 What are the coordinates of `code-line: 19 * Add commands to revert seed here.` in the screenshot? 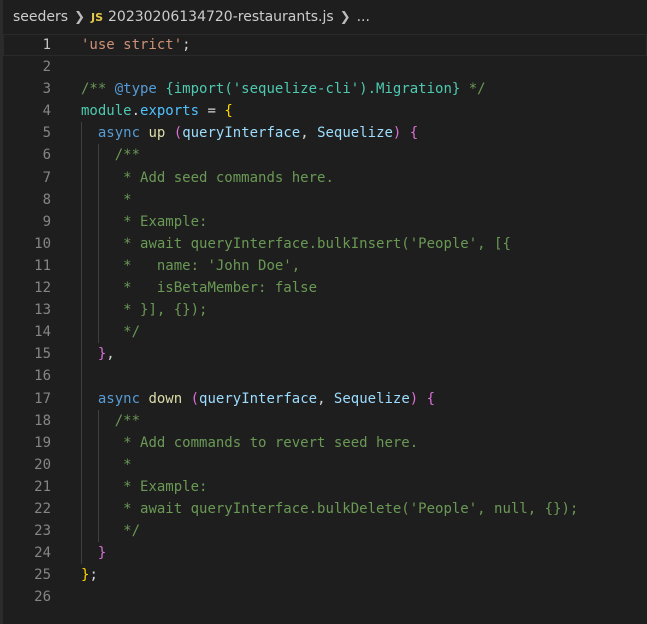 It's located at (325, 442).